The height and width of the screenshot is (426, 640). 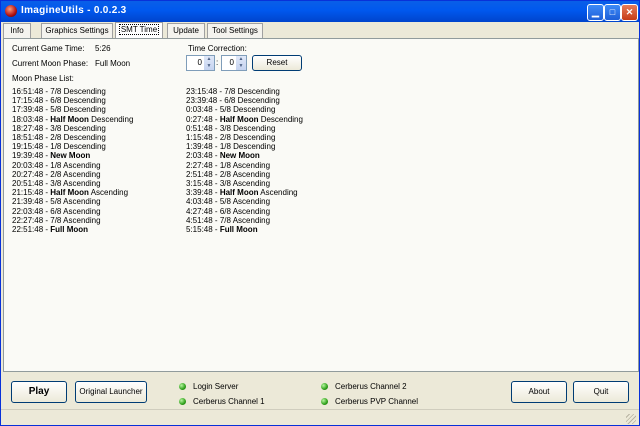 What do you see at coordinates (17, 30) in the screenshot?
I see `tab-info: Info` at bounding box center [17, 30].